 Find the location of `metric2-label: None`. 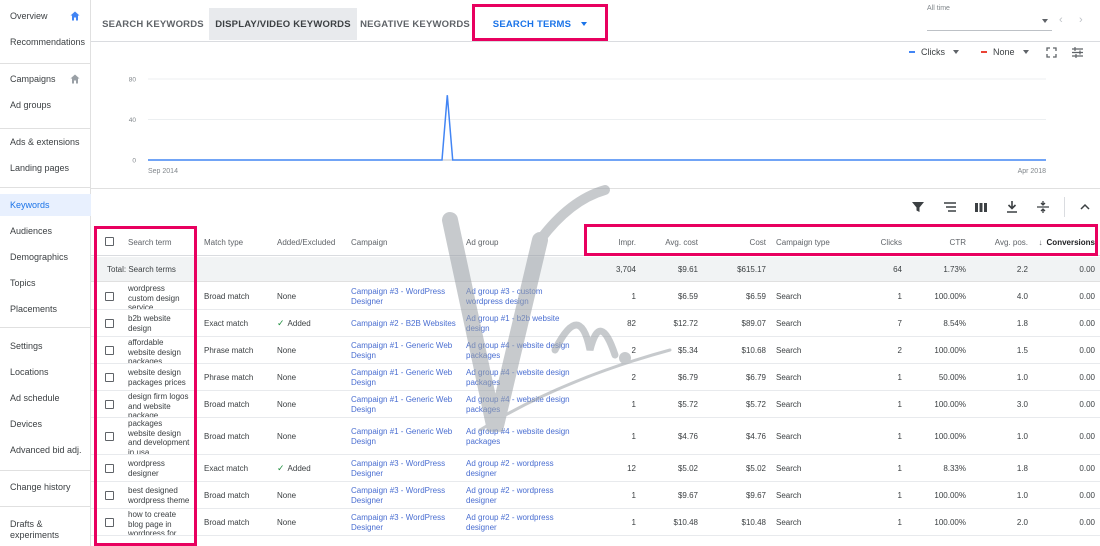

metric2-label: None is located at coordinates (1004, 52).